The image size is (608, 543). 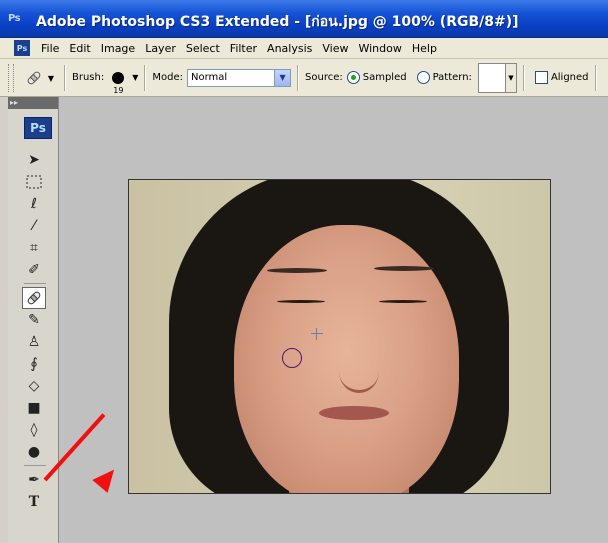 What do you see at coordinates (22, 48) in the screenshot?
I see `document-icon: Ps` at bounding box center [22, 48].